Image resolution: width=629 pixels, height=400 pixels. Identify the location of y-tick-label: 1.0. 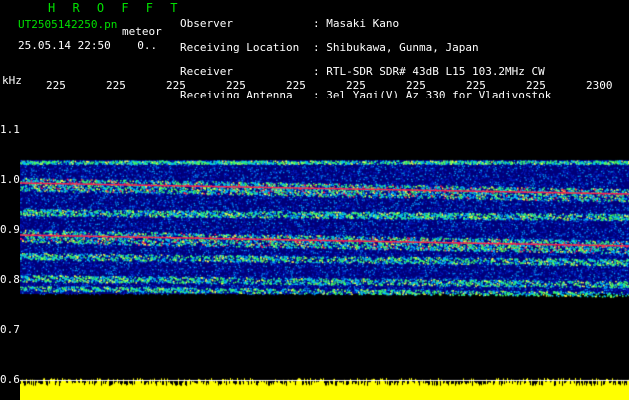
(10, 179).